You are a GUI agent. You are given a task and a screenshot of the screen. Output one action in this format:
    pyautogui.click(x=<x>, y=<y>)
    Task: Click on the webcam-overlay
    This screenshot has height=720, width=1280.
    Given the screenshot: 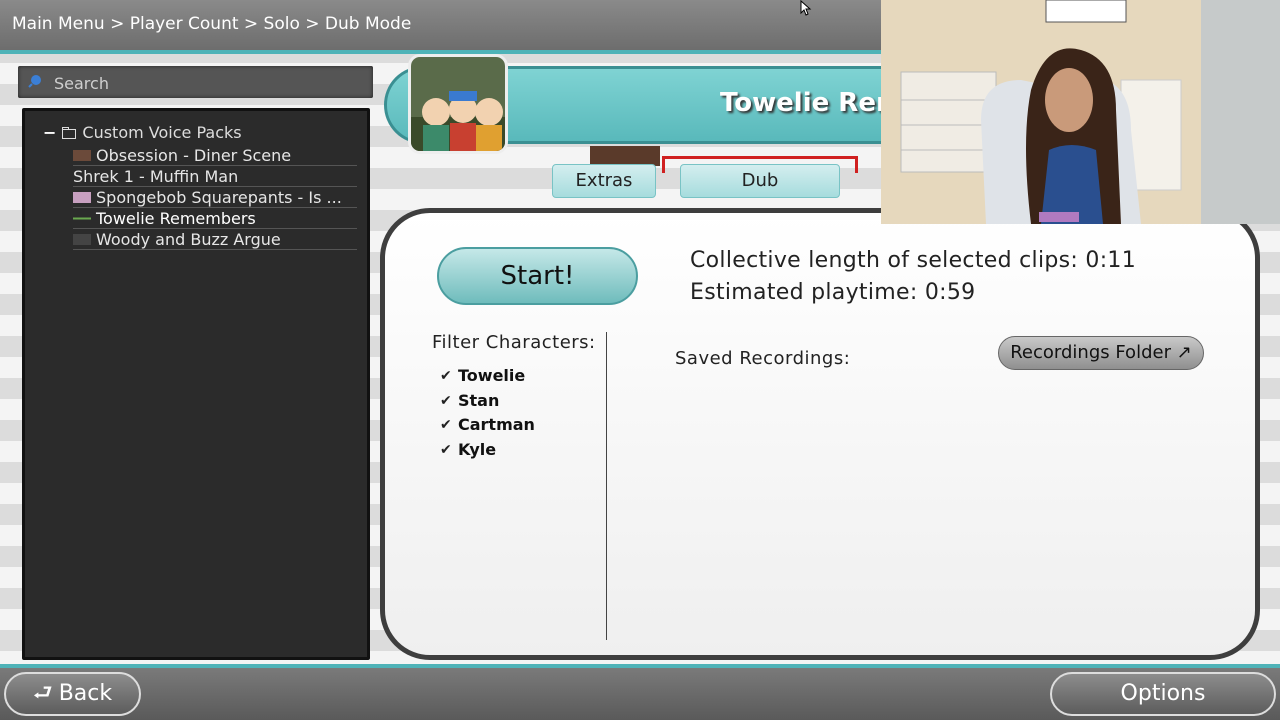 What is the action you would take?
    pyautogui.click(x=1080, y=112)
    